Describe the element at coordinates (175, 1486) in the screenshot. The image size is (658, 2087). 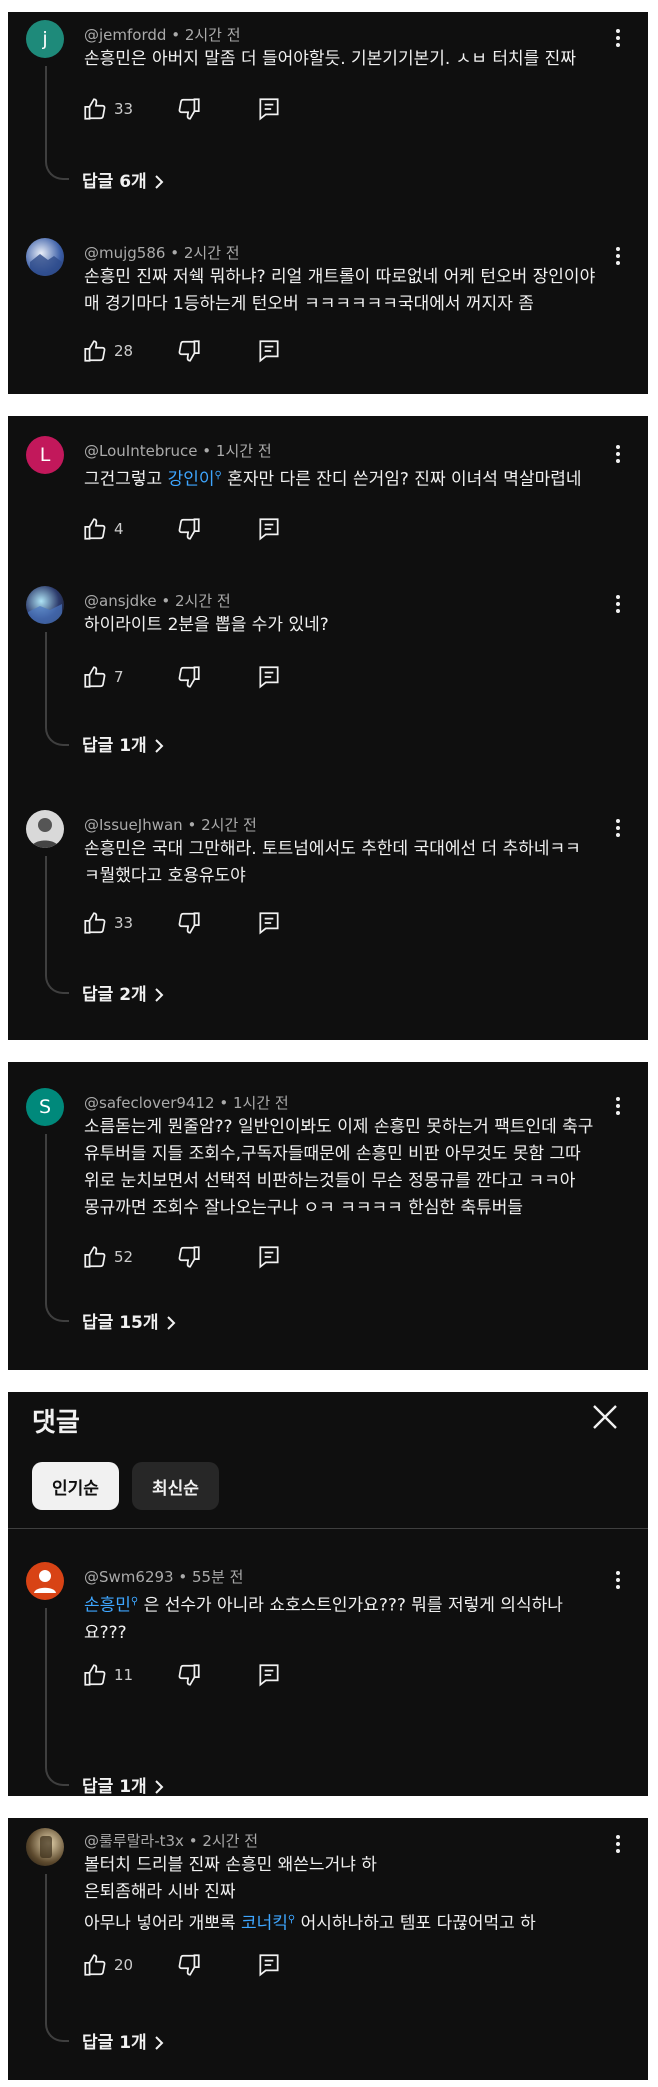
I see `sort-chip-newest: 최신순` at that location.